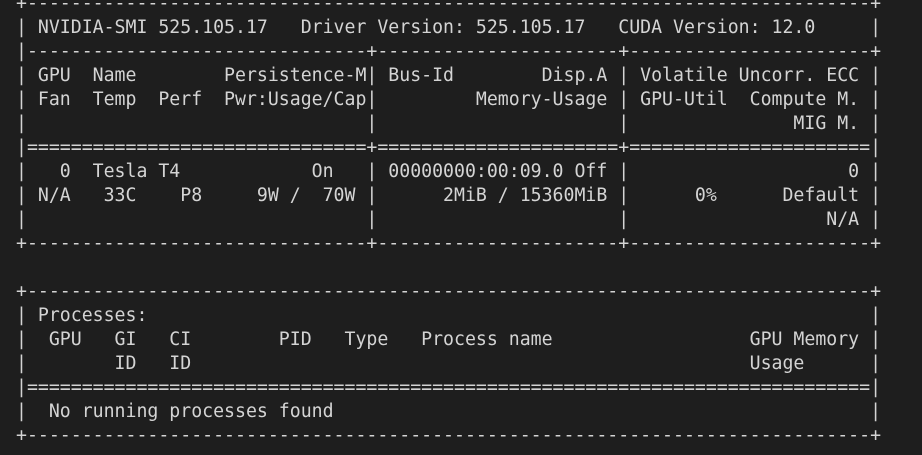  Describe the element at coordinates (449, 411) in the screenshot. I see `no-processes-message: | No running processes found |` at that location.